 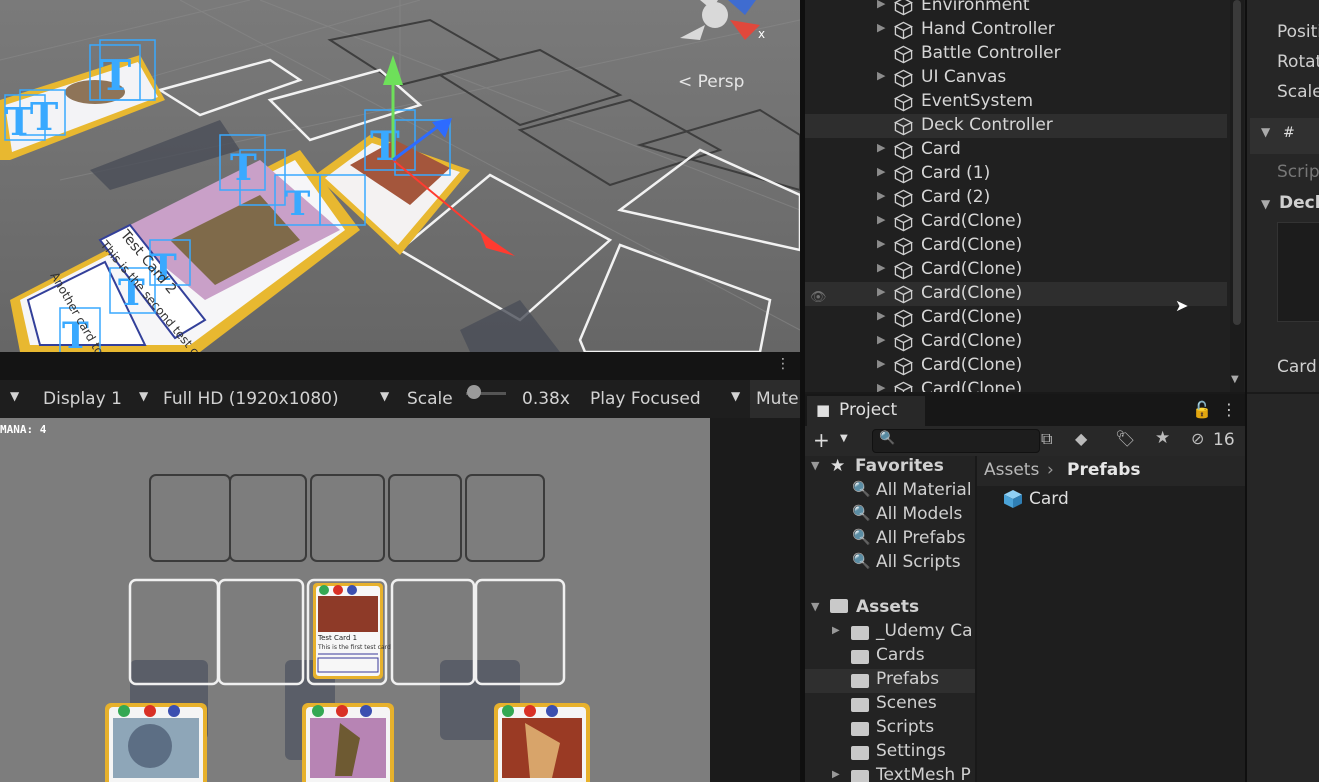 What do you see at coordinates (1197, 438) in the screenshot?
I see `hidden-packages-icon: ⊘` at bounding box center [1197, 438].